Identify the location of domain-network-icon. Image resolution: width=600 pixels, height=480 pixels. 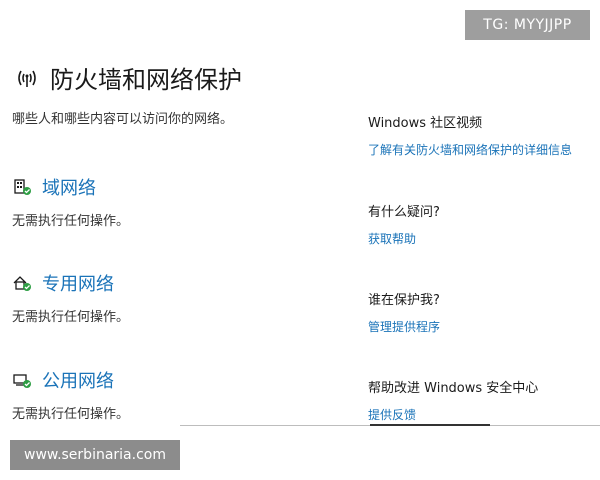
(22, 187).